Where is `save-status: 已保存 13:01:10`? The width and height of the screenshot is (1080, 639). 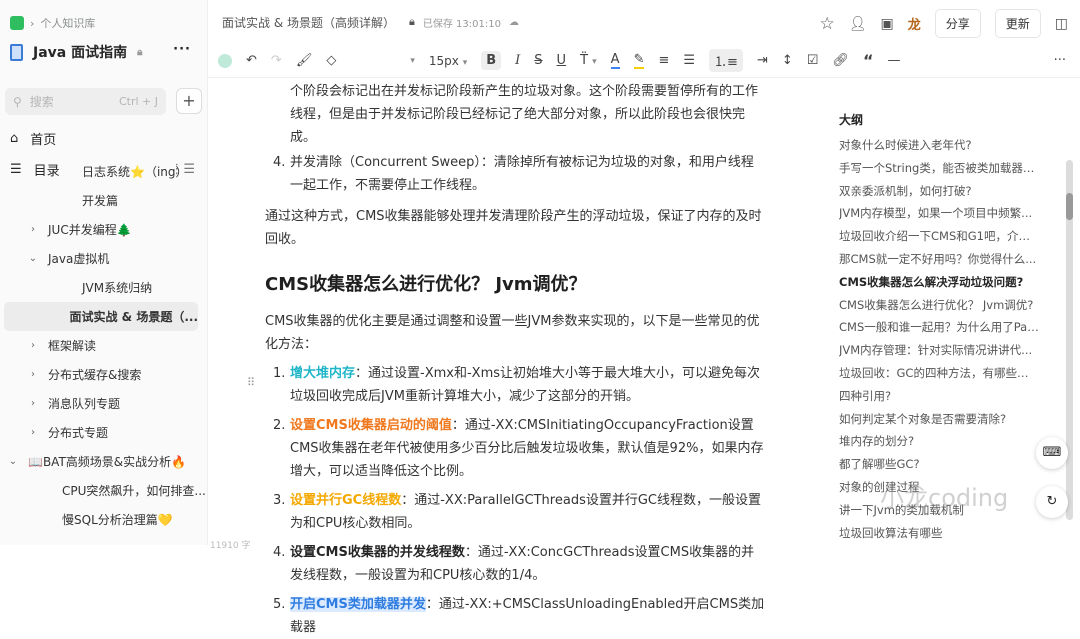 save-status: 已保存 13:01:10 is located at coordinates (461, 24).